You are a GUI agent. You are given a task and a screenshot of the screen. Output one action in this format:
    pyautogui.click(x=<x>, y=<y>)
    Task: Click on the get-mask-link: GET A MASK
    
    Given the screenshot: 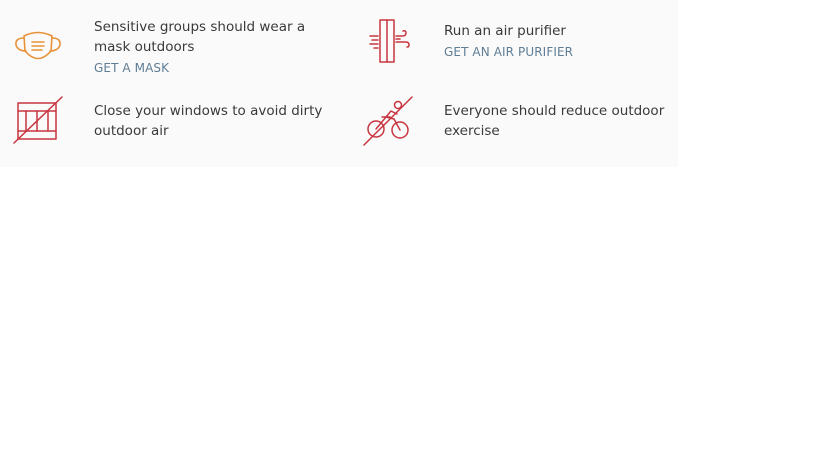 What is the action you would take?
    pyautogui.click(x=219, y=68)
    